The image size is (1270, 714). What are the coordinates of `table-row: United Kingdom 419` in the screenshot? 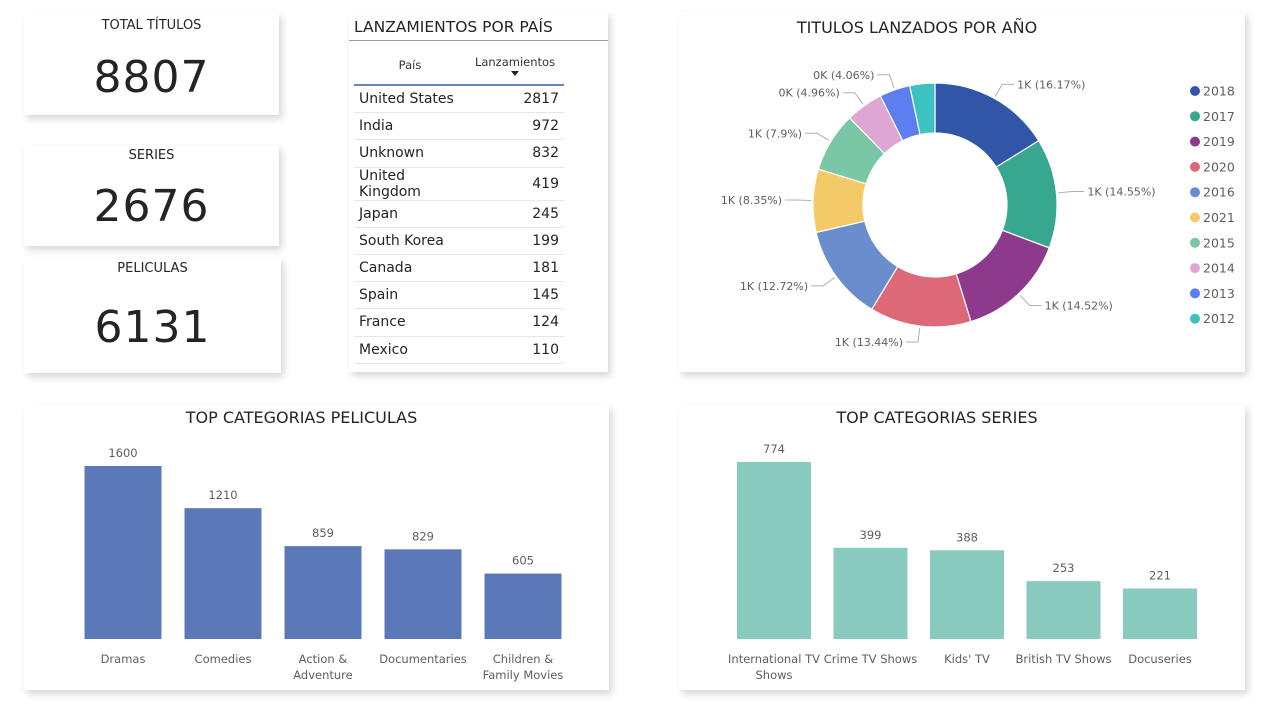 It's located at (459, 184).